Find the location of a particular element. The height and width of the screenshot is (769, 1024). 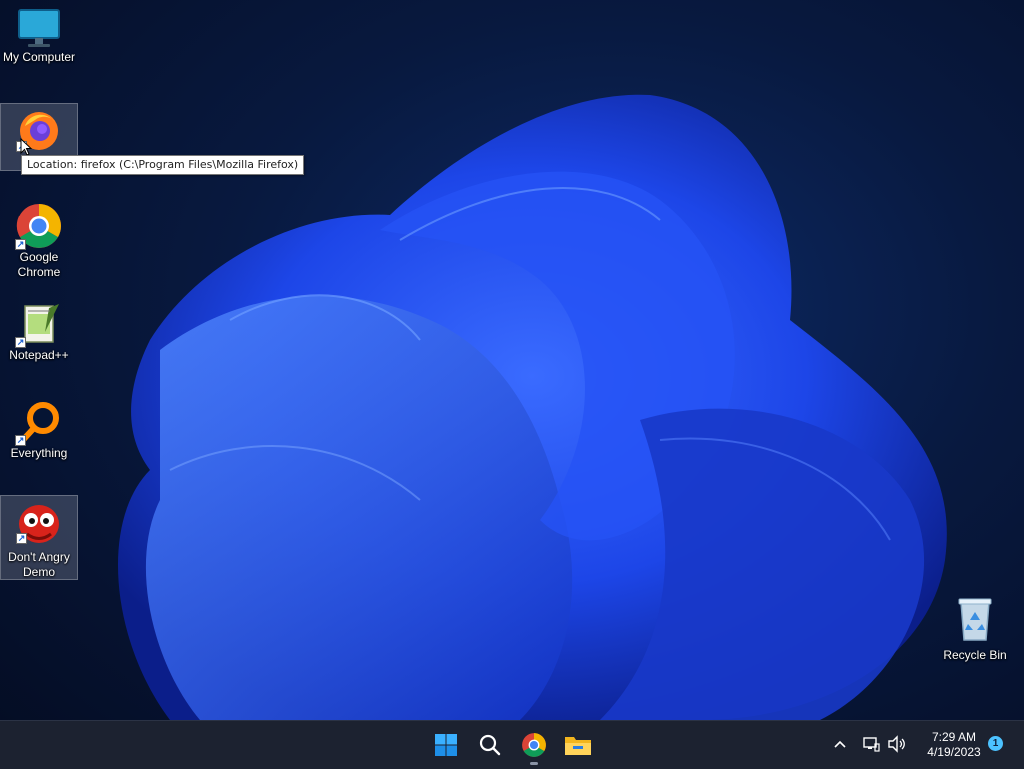

file-explorer-button is located at coordinates (578, 745).